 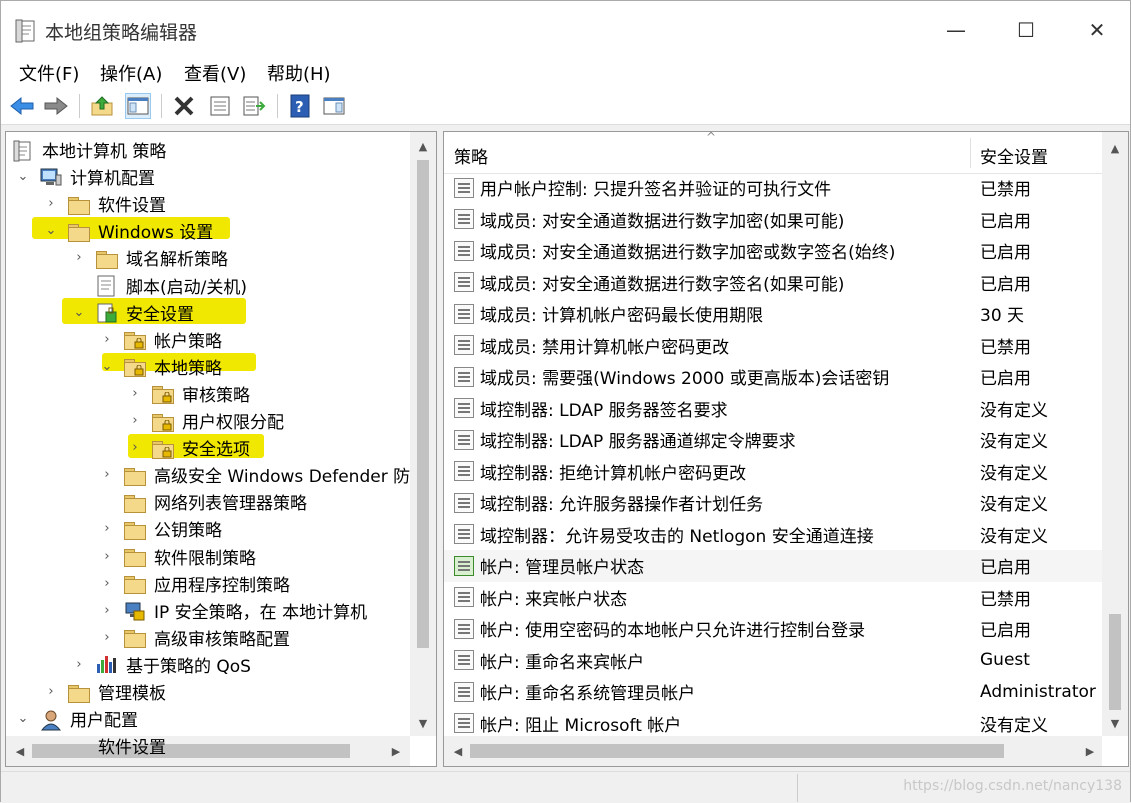 What do you see at coordinates (195, 583) in the screenshot?
I see `tree-item: › 应用程序控制策略` at bounding box center [195, 583].